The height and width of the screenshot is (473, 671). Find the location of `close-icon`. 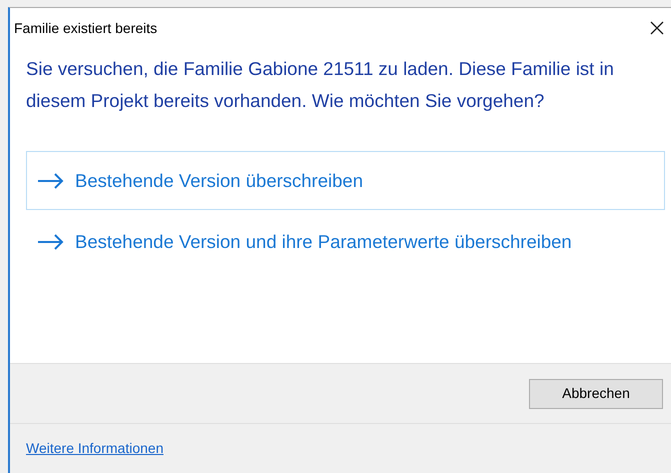

close-icon is located at coordinates (657, 28).